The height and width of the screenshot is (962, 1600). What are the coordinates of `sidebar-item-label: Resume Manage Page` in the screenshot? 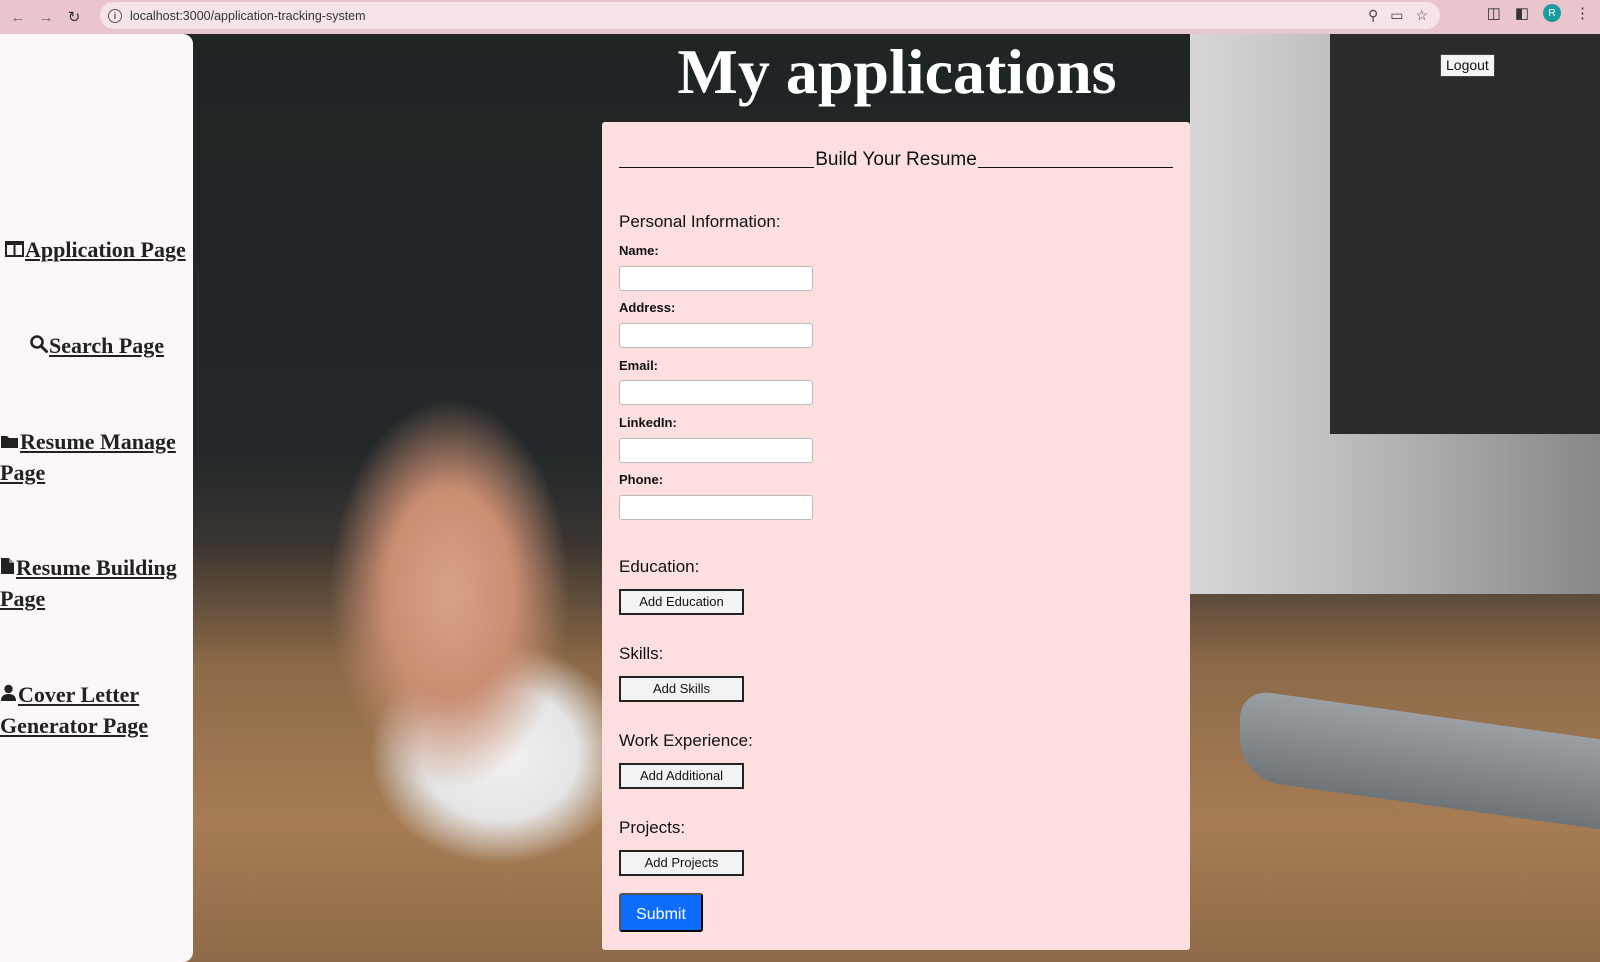 It's located at (88, 457).